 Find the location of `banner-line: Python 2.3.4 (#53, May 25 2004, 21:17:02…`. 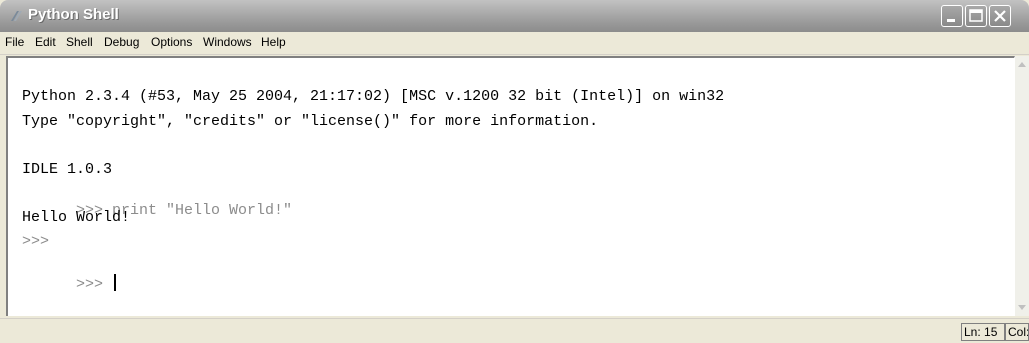

banner-line: Python 2.3.4 (#53, May 25 2004, 21:17:02… is located at coordinates (373, 96).